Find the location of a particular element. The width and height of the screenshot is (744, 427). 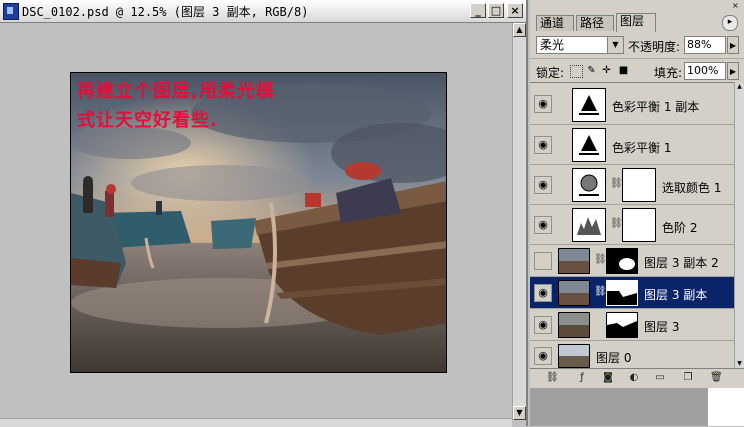

tab-layers: 图层 is located at coordinates (636, 22).